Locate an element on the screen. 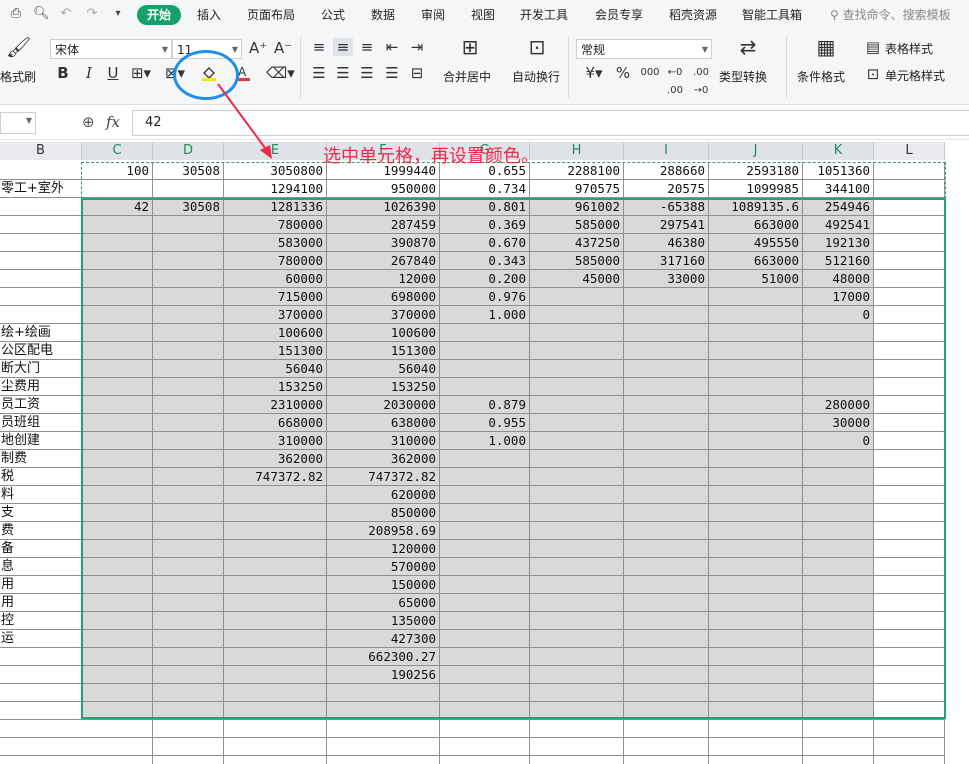 The image size is (969, 764). justify-icon: ☰ is located at coordinates (392, 73).